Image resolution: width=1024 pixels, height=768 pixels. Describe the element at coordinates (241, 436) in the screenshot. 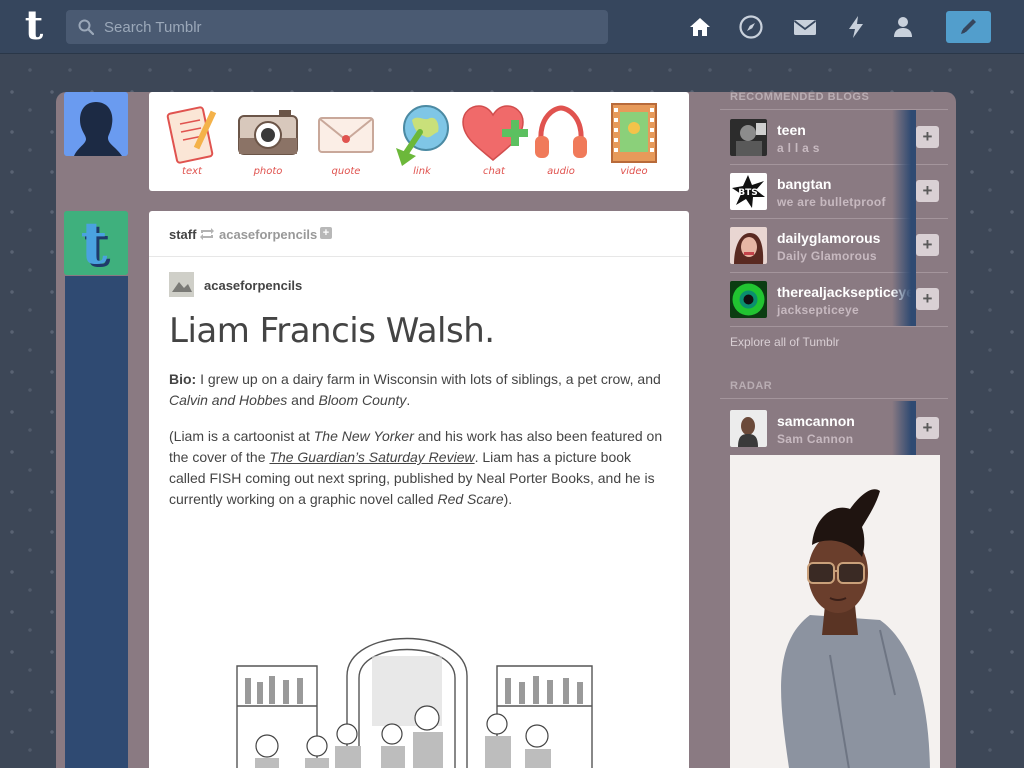

I see `body-text: (Liam is a cartoonist at` at that location.